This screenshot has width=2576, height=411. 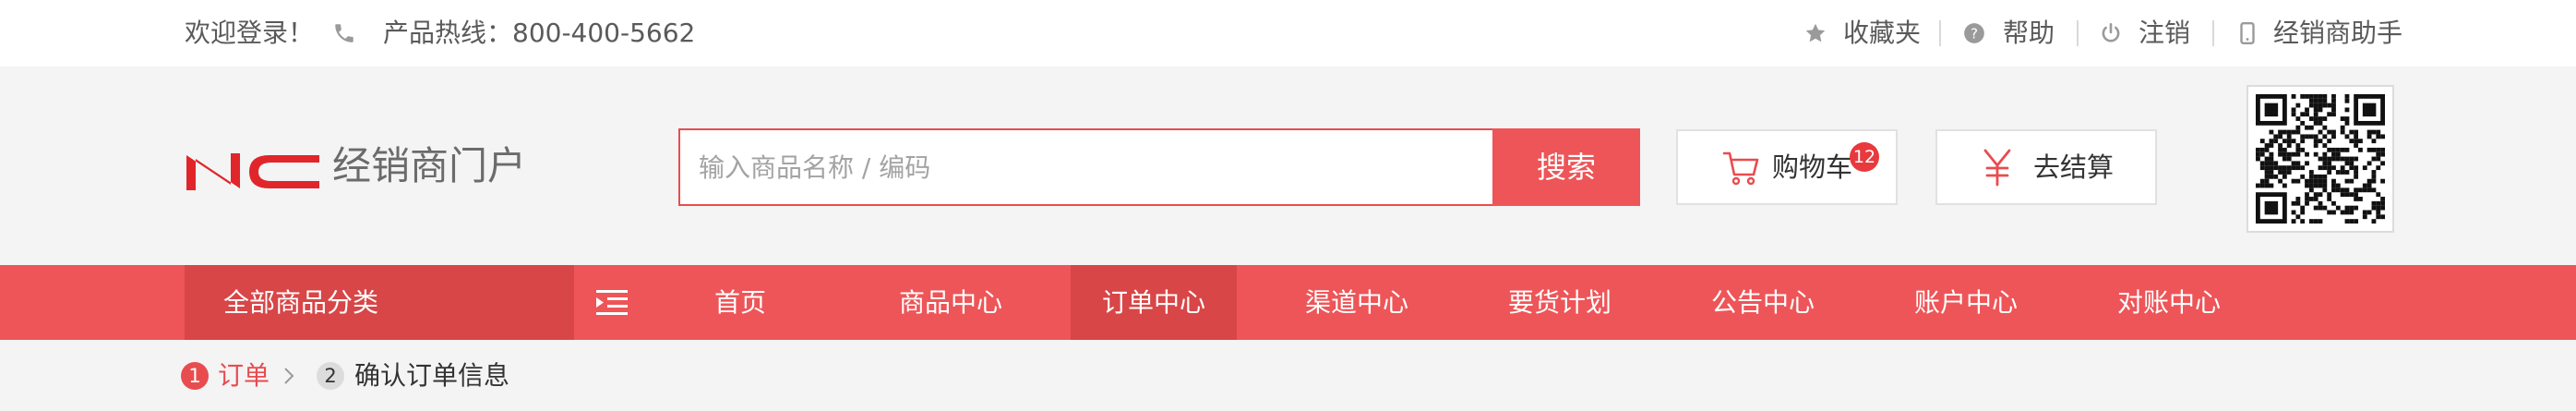 What do you see at coordinates (1997, 168) in the screenshot?
I see `yen-icon` at bounding box center [1997, 168].